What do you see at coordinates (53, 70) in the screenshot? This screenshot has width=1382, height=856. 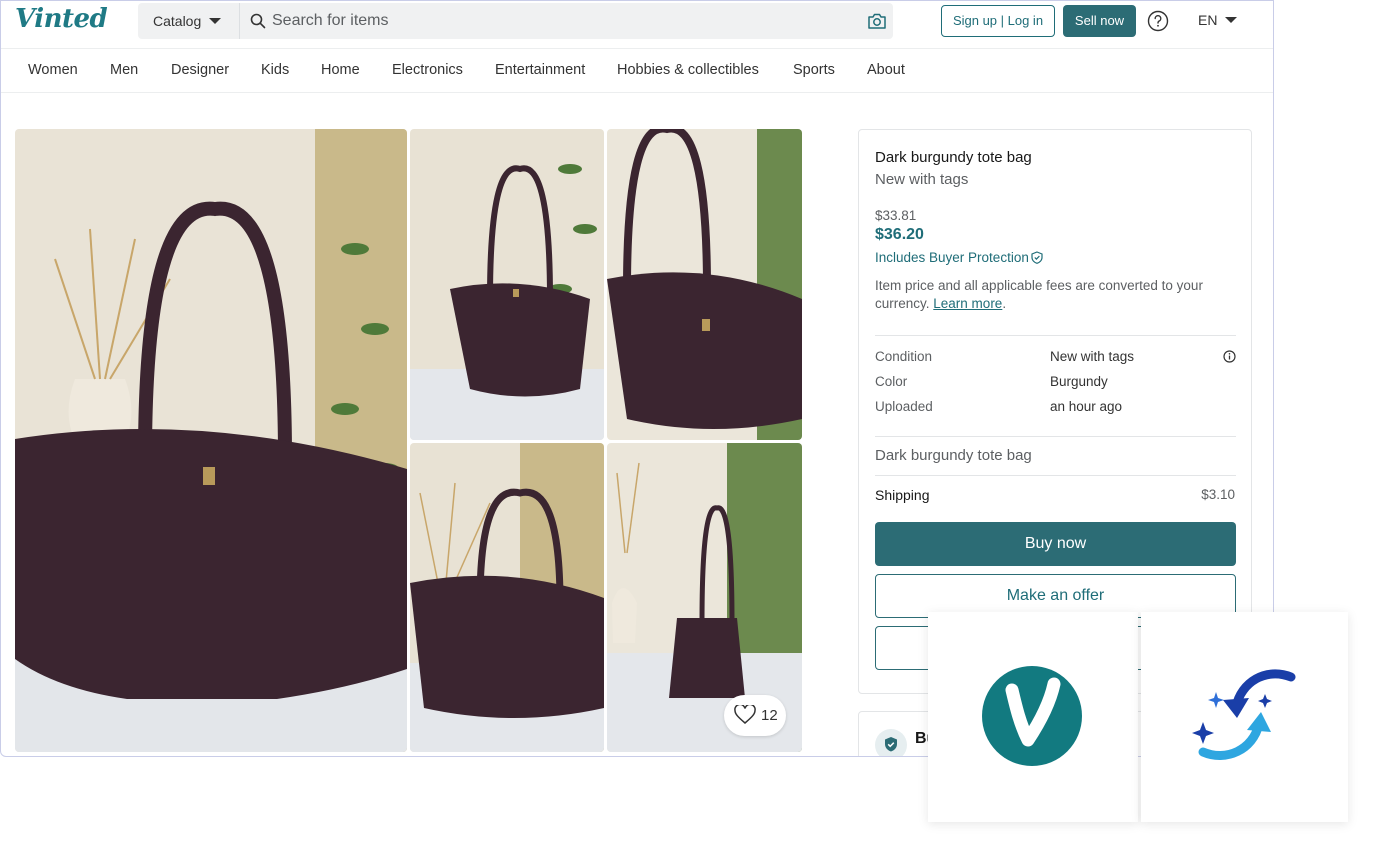 I see `nav-item-women: Women` at bounding box center [53, 70].